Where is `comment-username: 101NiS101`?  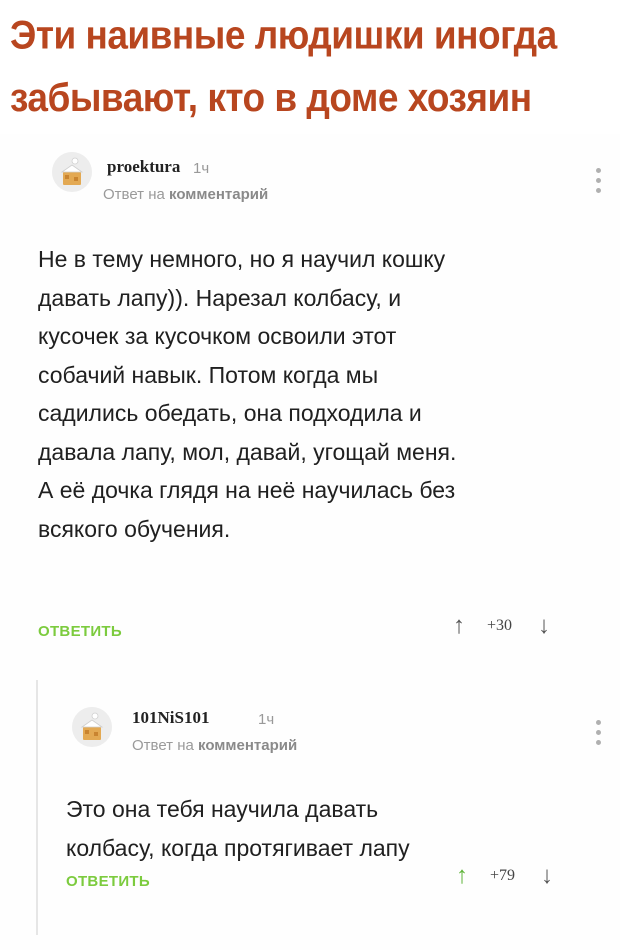
comment-username: 101NiS101 is located at coordinates (170, 718).